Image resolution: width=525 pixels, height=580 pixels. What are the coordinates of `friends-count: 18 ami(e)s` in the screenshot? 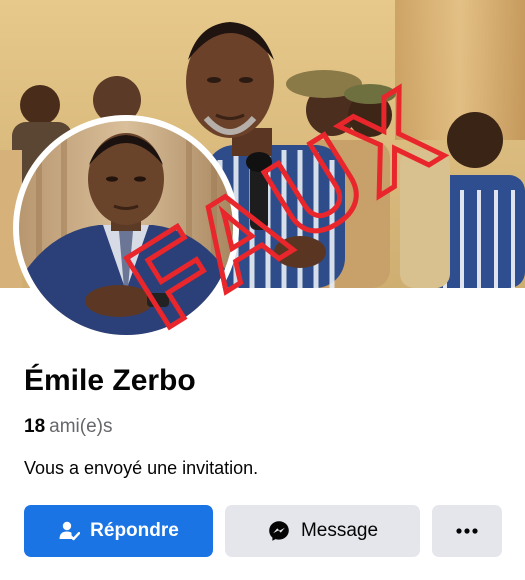 It's located at (68, 427).